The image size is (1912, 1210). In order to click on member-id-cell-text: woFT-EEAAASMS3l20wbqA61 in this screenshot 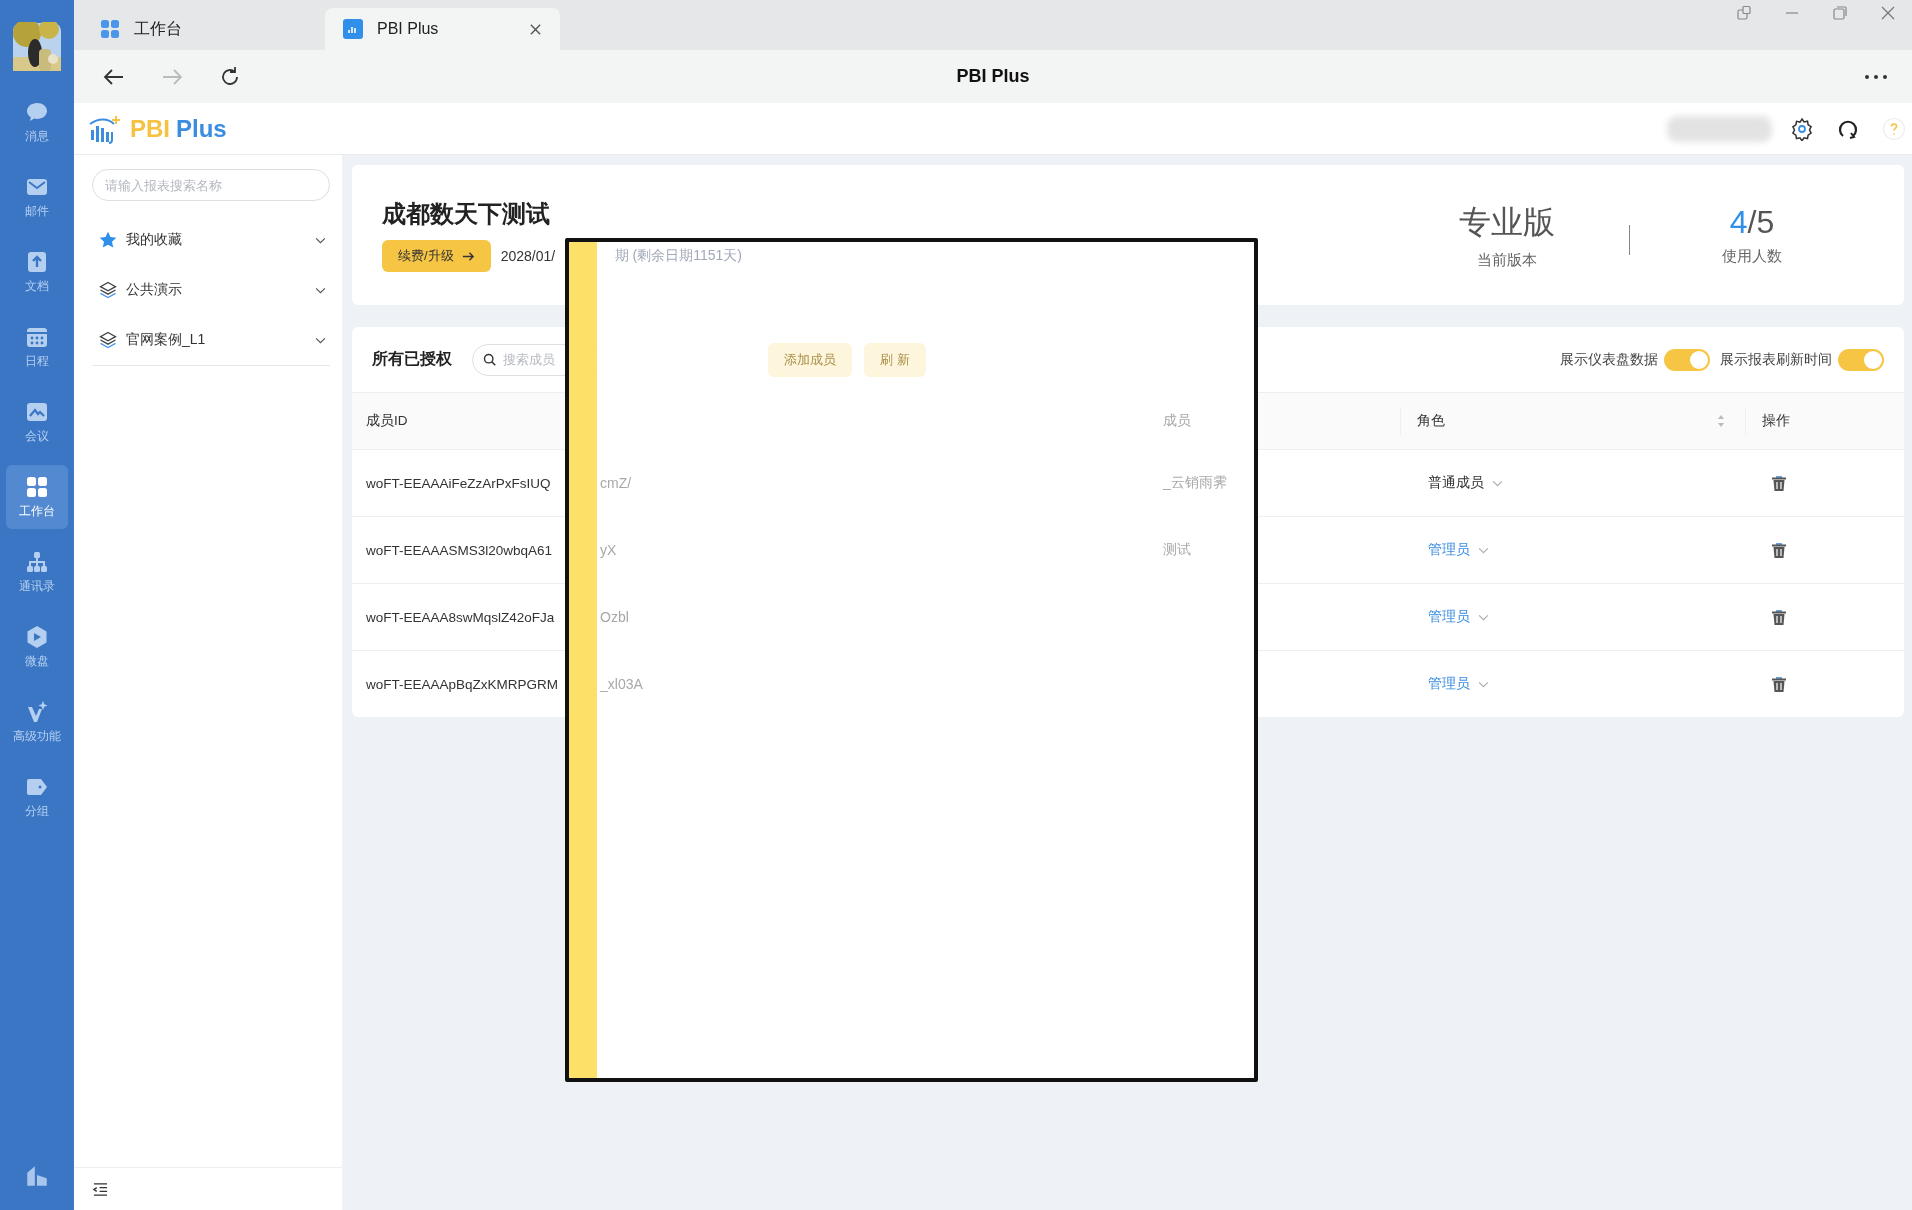, I will do `click(459, 550)`.